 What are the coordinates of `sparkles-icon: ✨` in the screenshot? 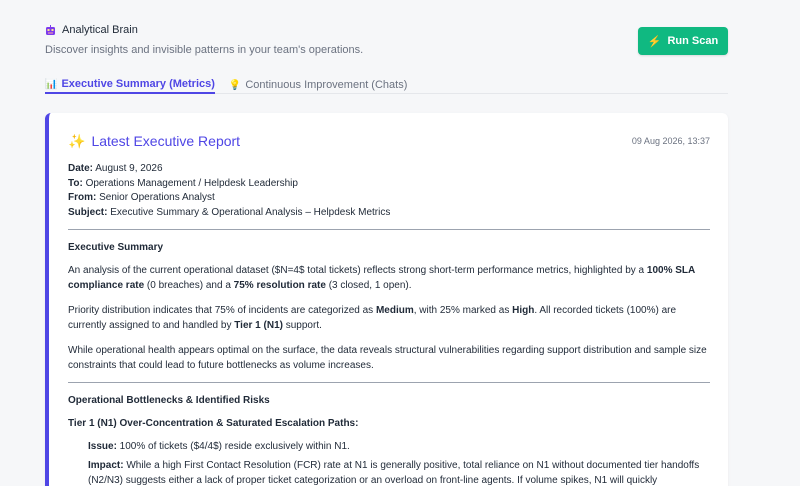 It's located at (77, 140).